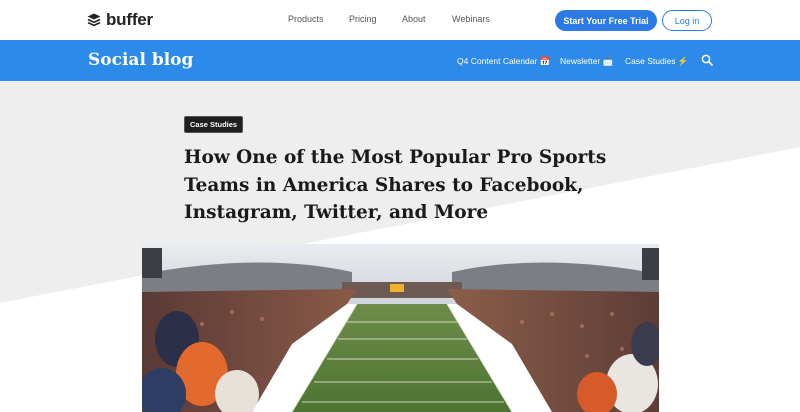 This screenshot has width=800, height=412. I want to click on stack-layers-icon, so click(94, 20).